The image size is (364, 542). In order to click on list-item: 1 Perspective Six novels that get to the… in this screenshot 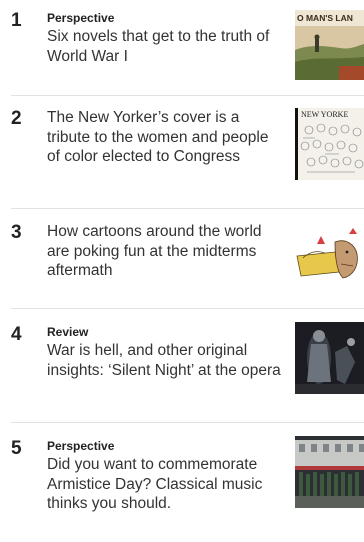, I will do `click(182, 50)`.